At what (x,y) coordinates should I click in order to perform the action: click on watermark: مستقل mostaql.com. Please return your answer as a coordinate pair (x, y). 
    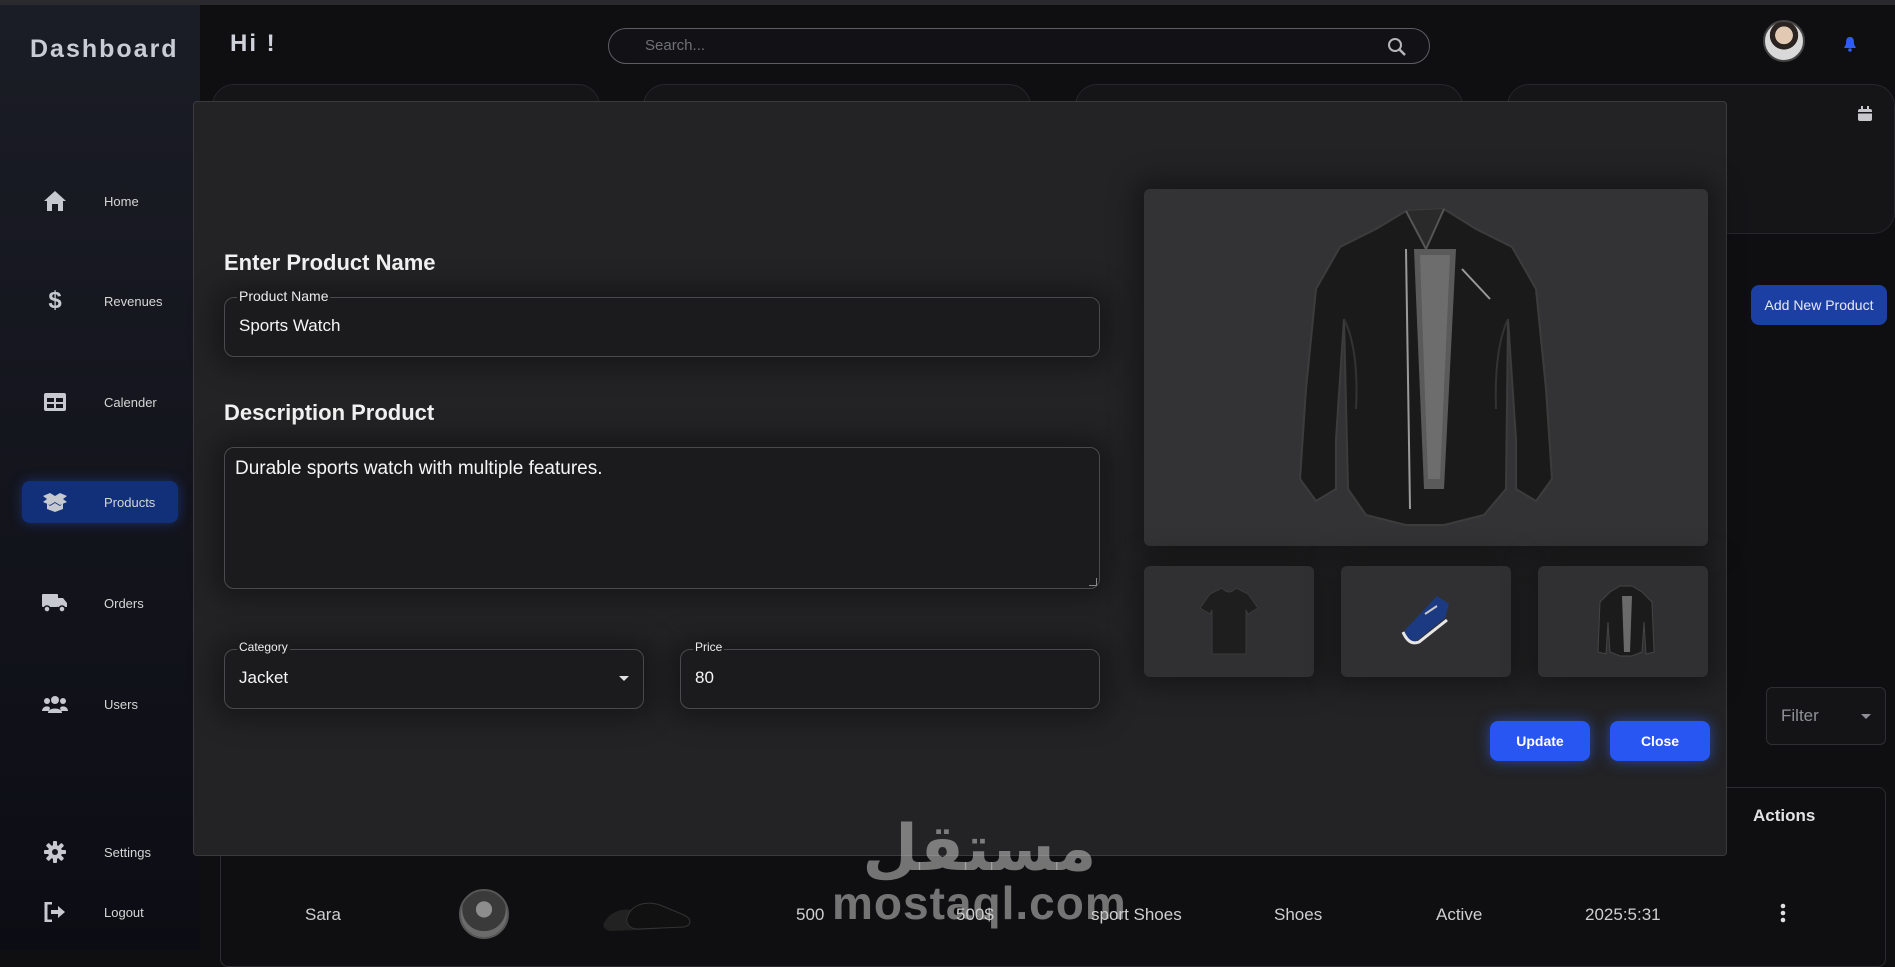
    Looking at the image, I should click on (979, 870).